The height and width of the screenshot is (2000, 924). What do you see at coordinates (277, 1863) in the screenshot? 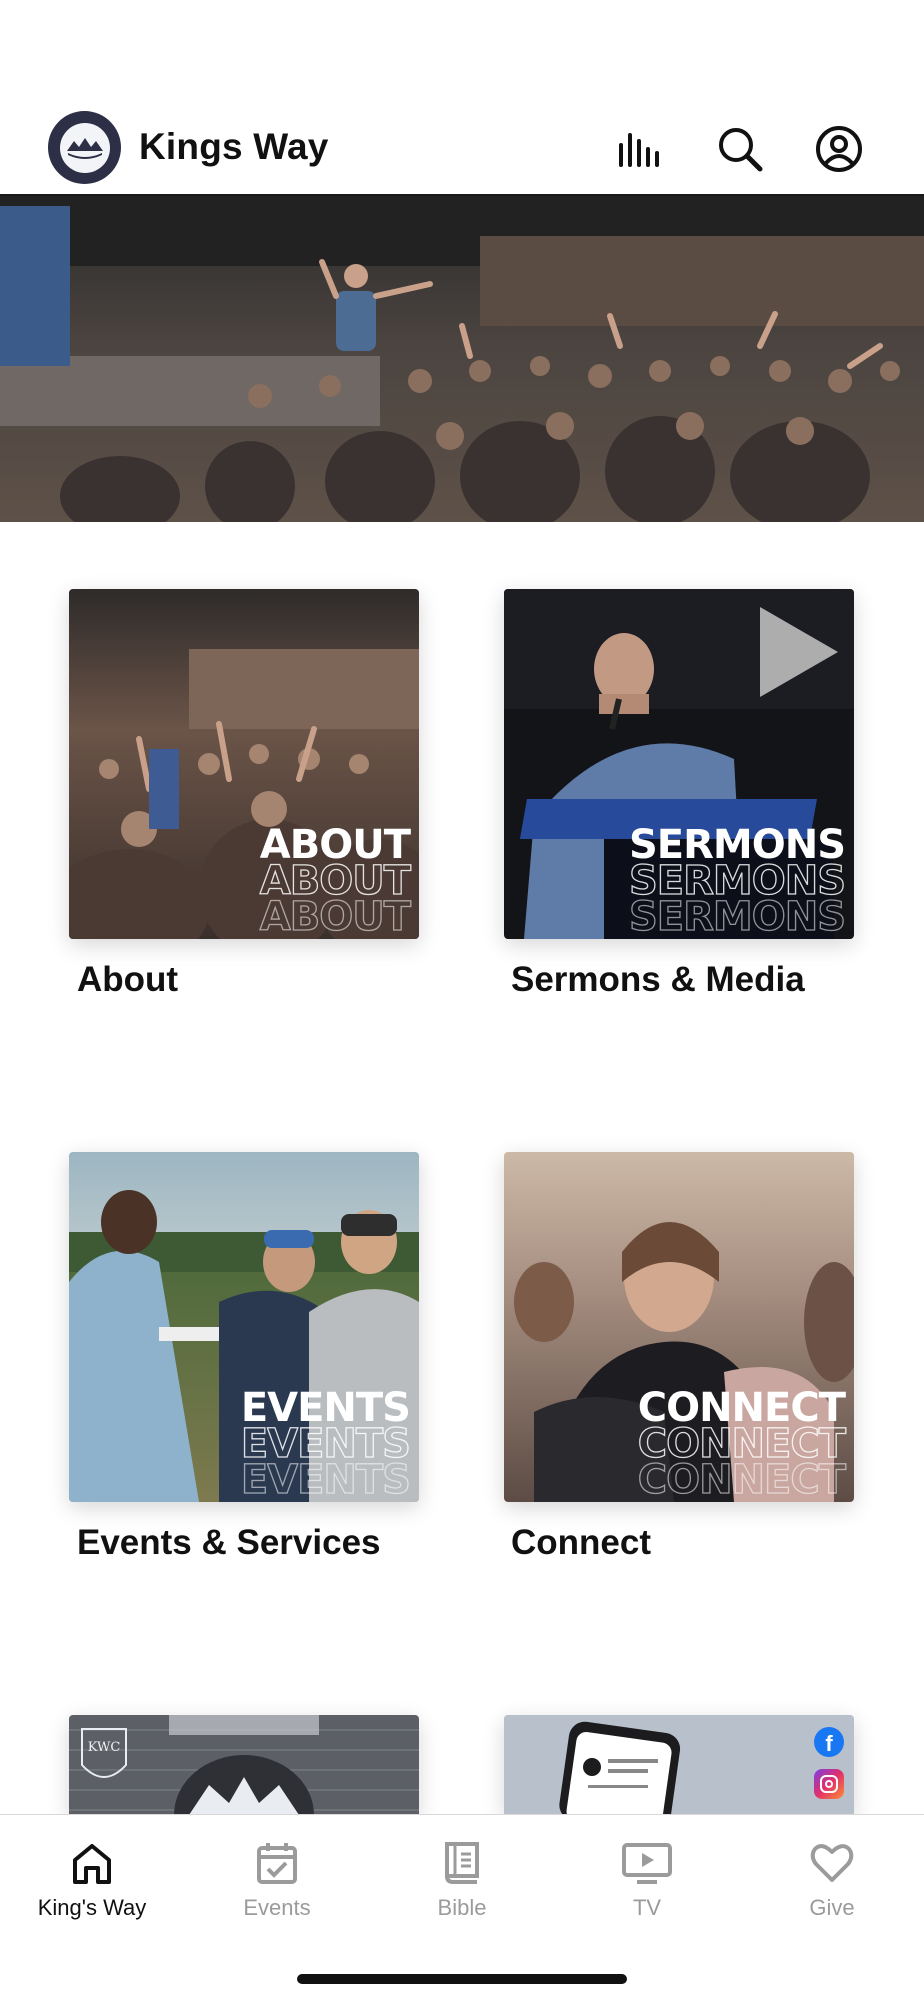
I see `calendar-icon` at bounding box center [277, 1863].